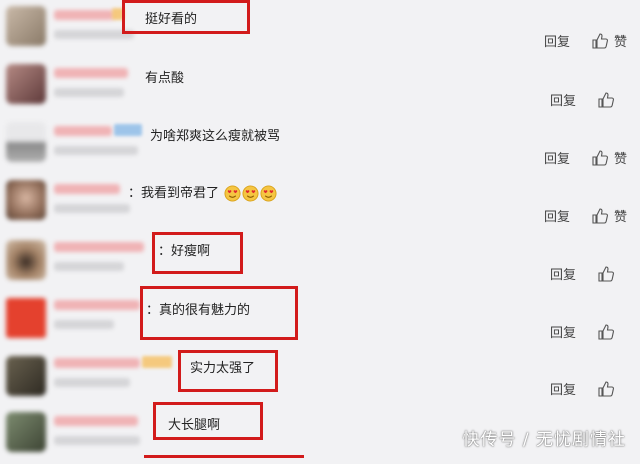 Image resolution: width=640 pixels, height=464 pixels. What do you see at coordinates (320, 203) in the screenshot?
I see `comment-item: ：我看到帝君了 回复 赞` at bounding box center [320, 203].